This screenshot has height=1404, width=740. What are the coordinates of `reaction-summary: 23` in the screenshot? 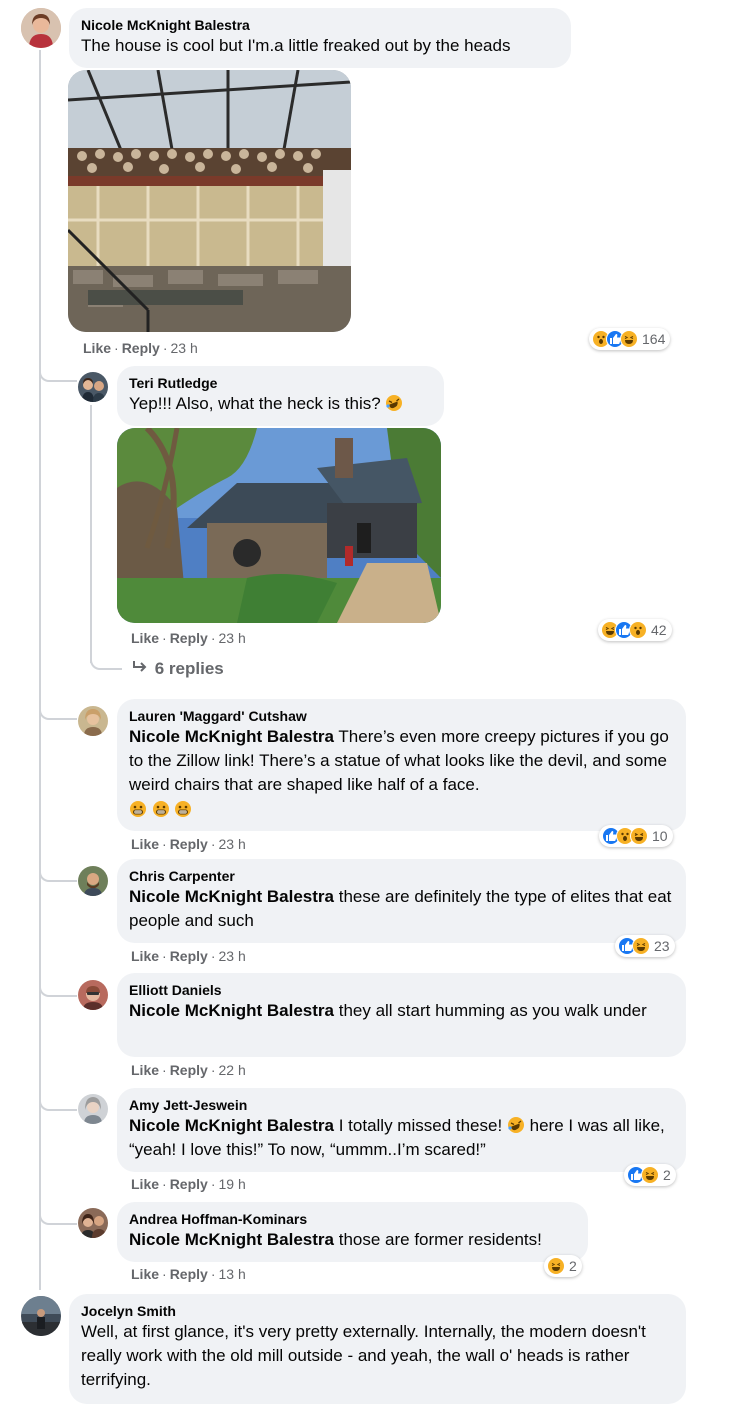 It's located at (645, 946).